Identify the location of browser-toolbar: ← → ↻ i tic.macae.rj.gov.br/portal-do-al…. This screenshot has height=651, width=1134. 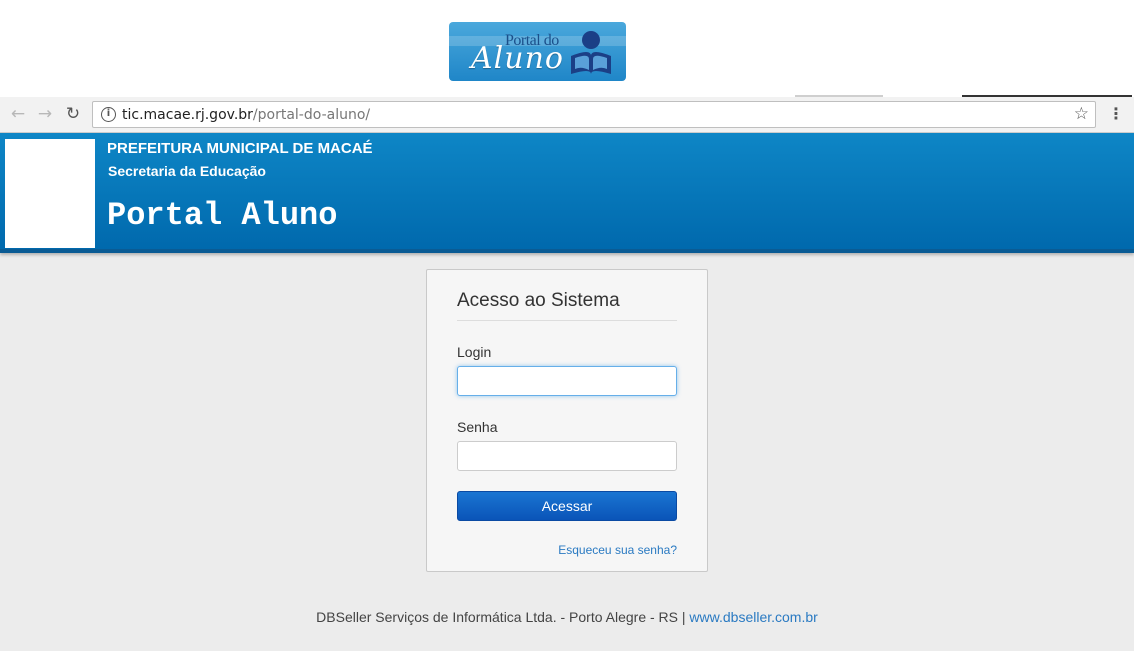
(567, 115).